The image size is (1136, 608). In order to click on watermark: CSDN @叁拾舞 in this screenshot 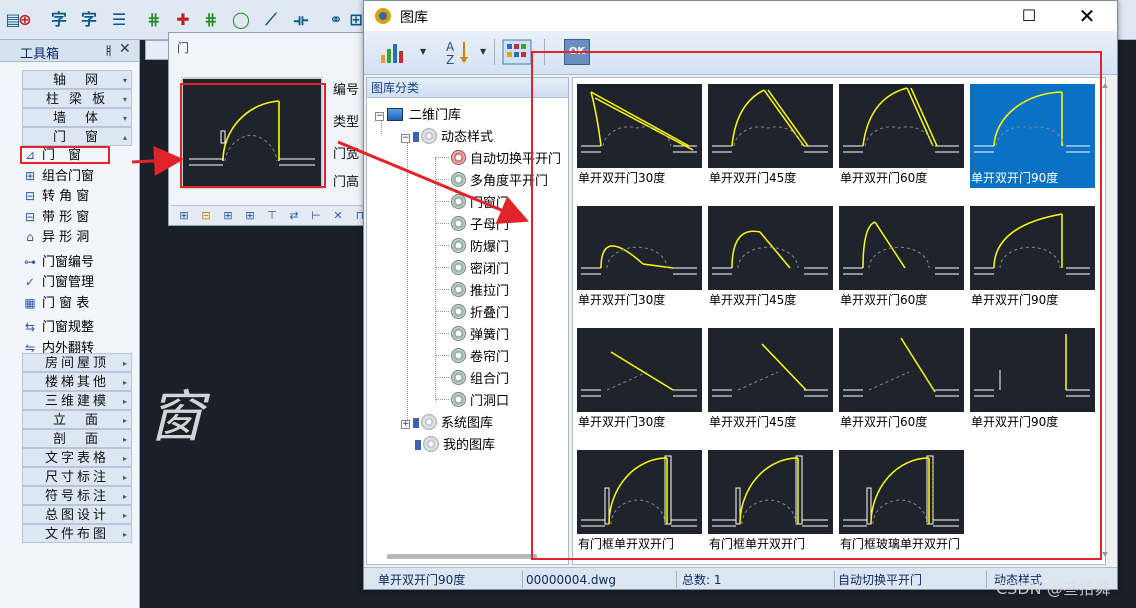, I will do `click(1053, 588)`.